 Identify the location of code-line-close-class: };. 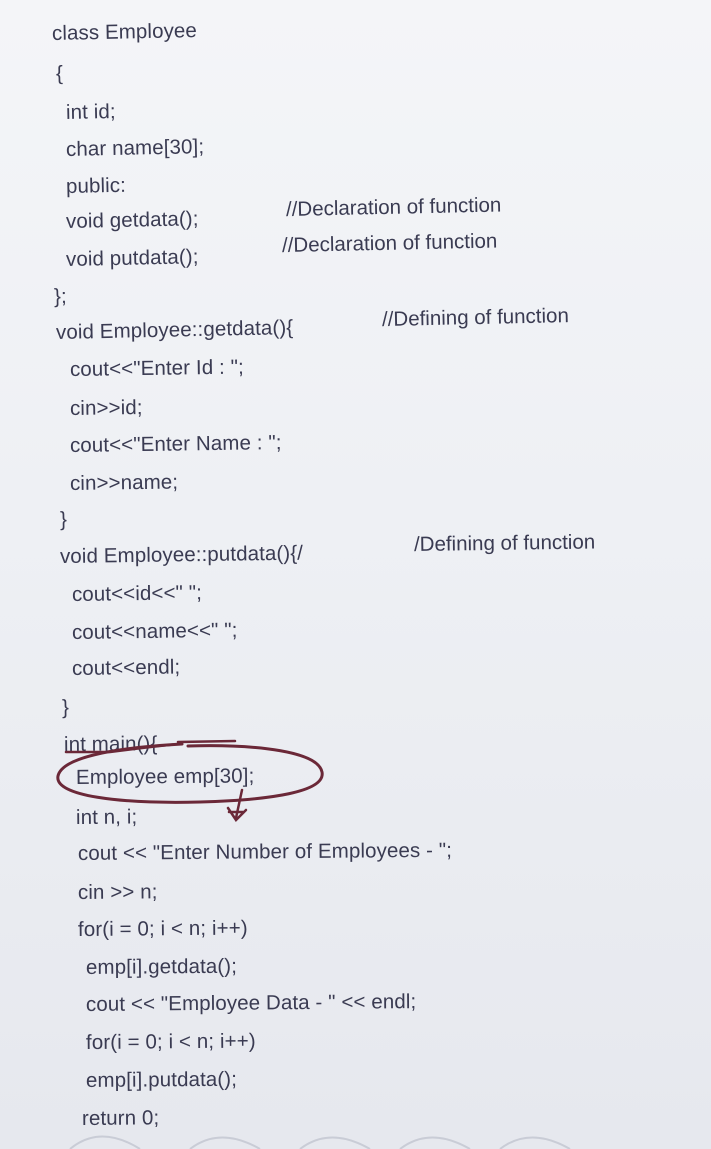
(60, 296).